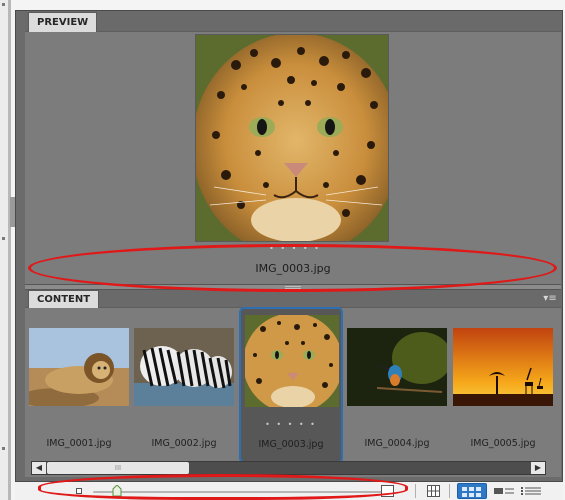 This screenshot has height=500, width=565. I want to click on content-horizontal-scrollbar: ◀ III ▶, so click(288, 468).